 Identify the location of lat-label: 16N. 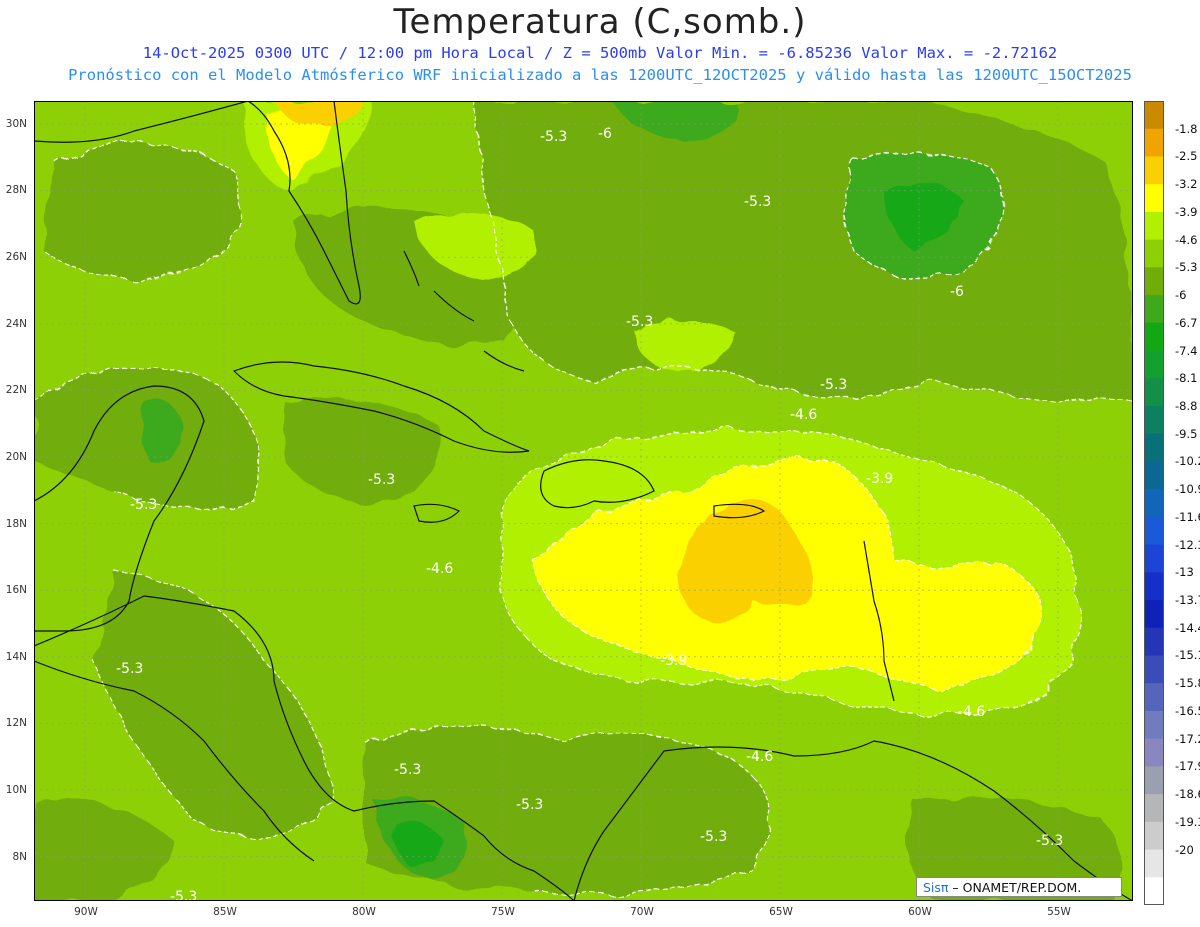
(16, 590).